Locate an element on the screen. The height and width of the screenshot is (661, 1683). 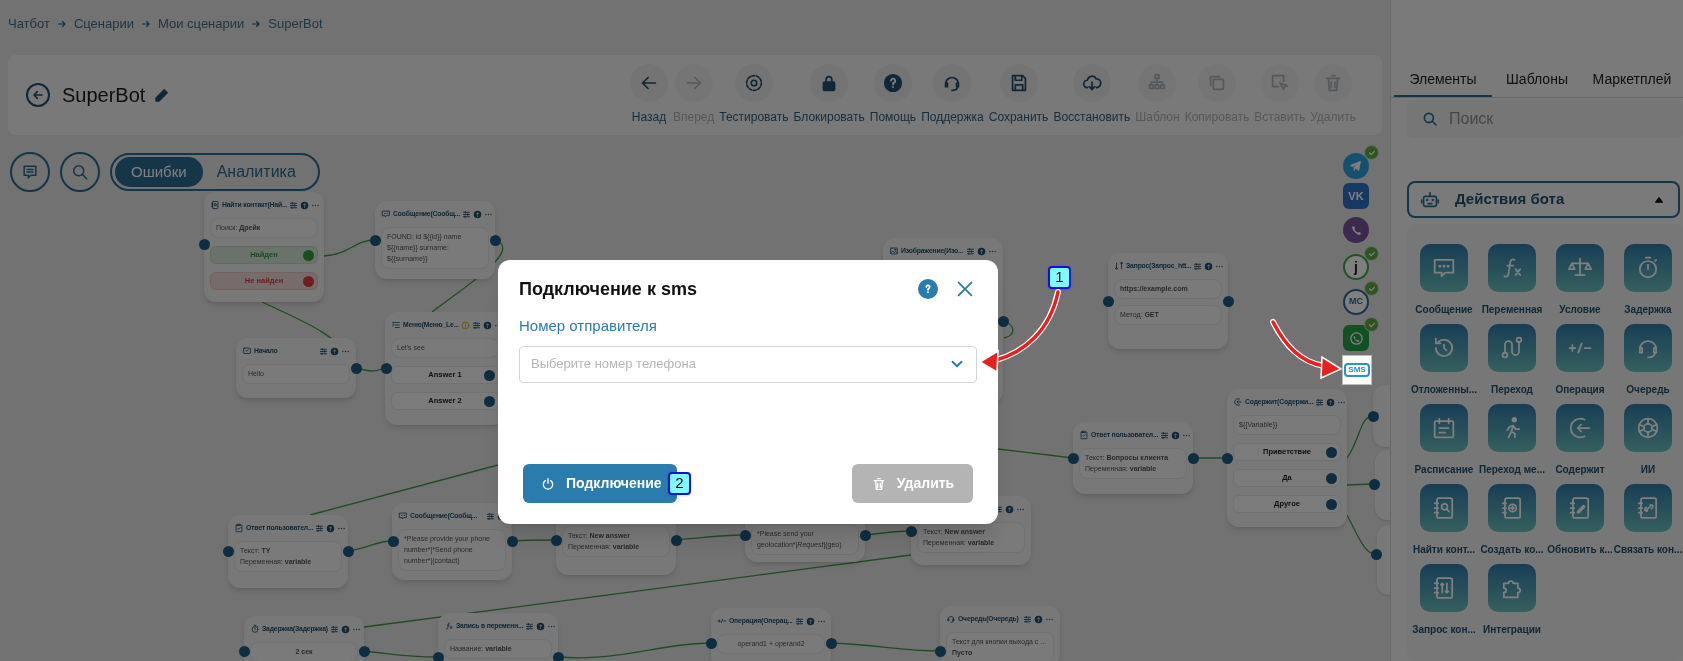
viber-button is located at coordinates (1356, 230).